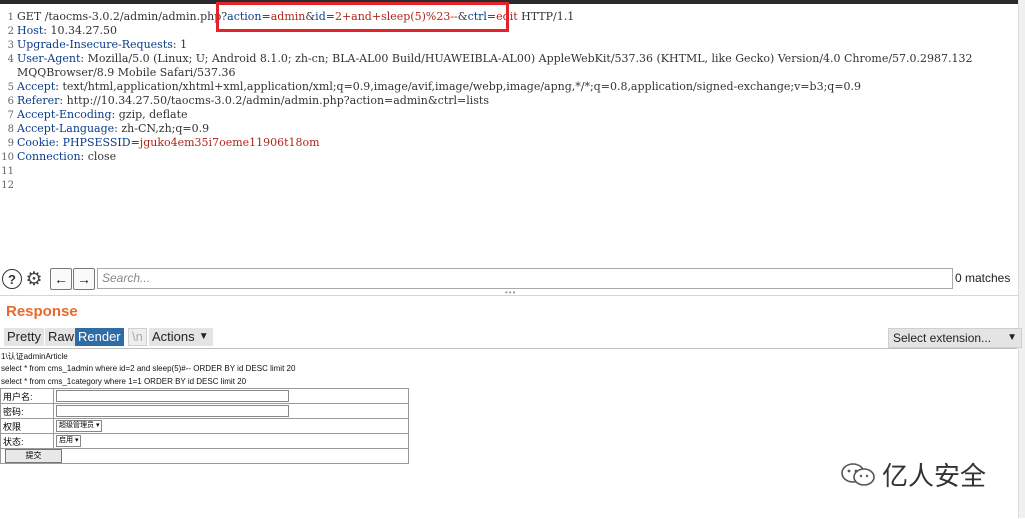  What do you see at coordinates (27, 411) in the screenshot?
I see `password-label: 密码:` at bounding box center [27, 411].